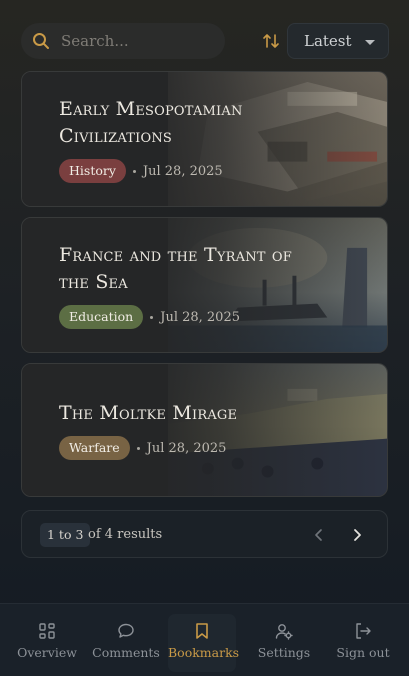 This screenshot has height=676, width=409. Describe the element at coordinates (328, 41) in the screenshot. I see `sort-select-value: Latest` at that location.